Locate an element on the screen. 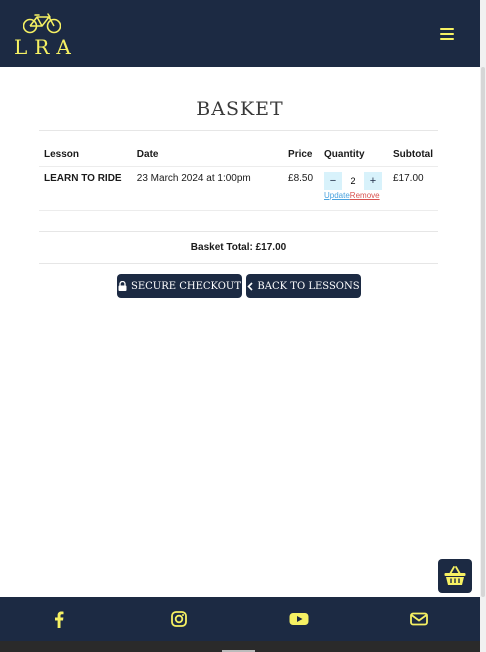 The width and height of the screenshot is (486, 652). site-logo: LRA is located at coordinates (46, 35).